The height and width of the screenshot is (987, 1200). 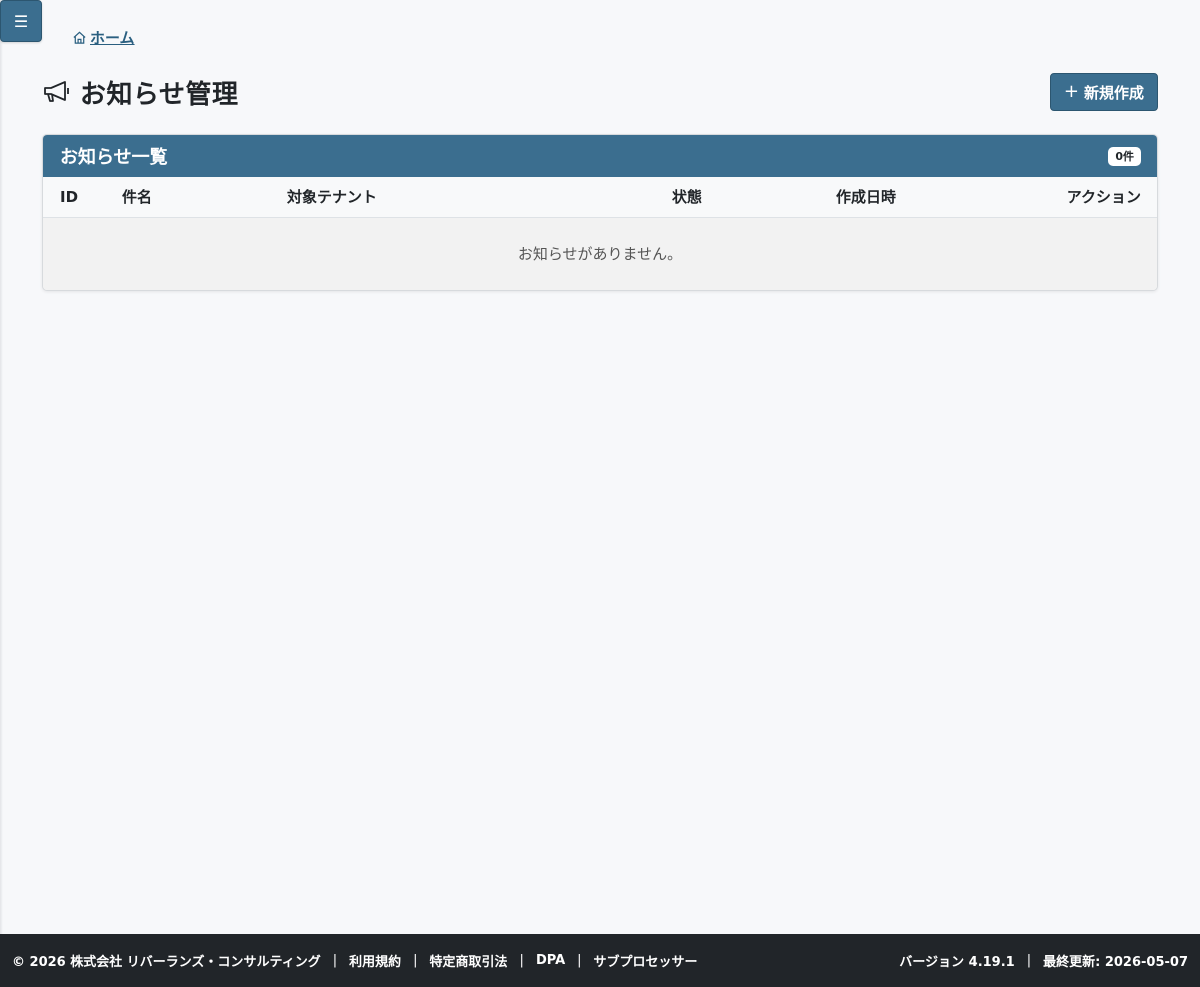 I want to click on table-row: お知らせがありません。, so click(x=600, y=253).